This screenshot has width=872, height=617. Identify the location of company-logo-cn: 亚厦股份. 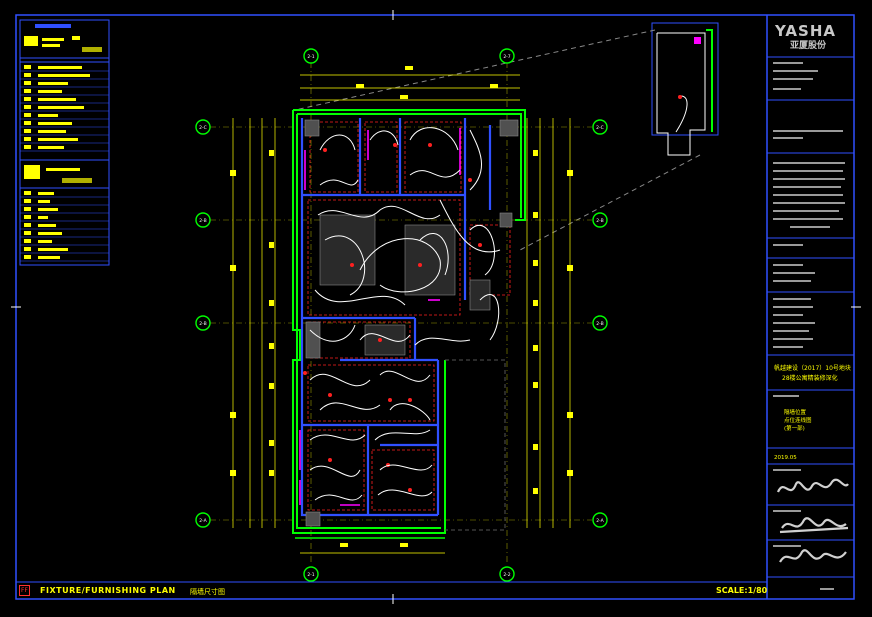
(808, 46).